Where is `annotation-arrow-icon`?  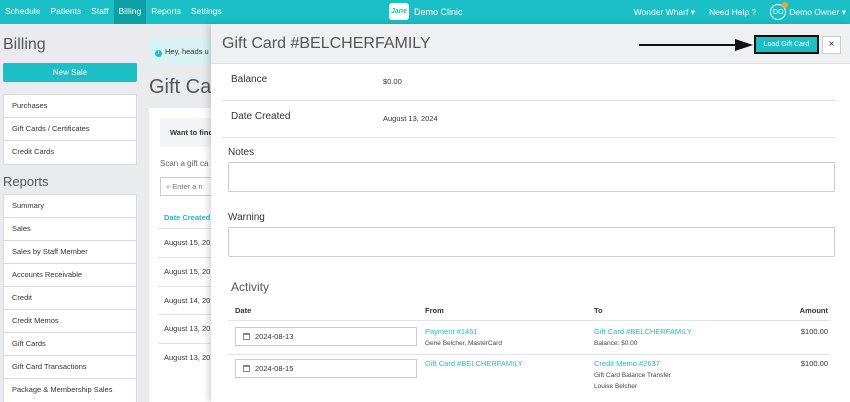 annotation-arrow-icon is located at coordinates (696, 45).